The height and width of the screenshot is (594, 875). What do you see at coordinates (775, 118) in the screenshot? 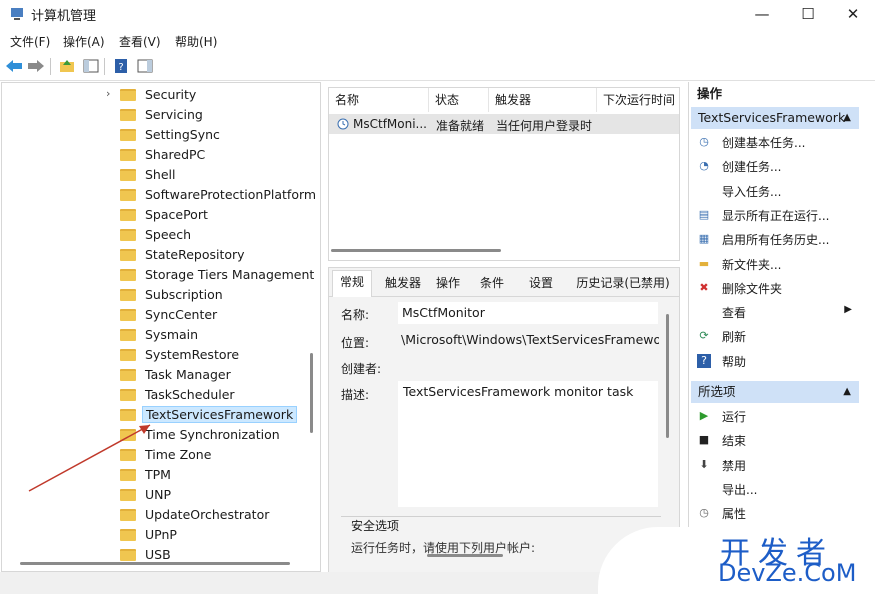
I see `actions-group-folder: TextServicesFramework ▲` at bounding box center [775, 118].